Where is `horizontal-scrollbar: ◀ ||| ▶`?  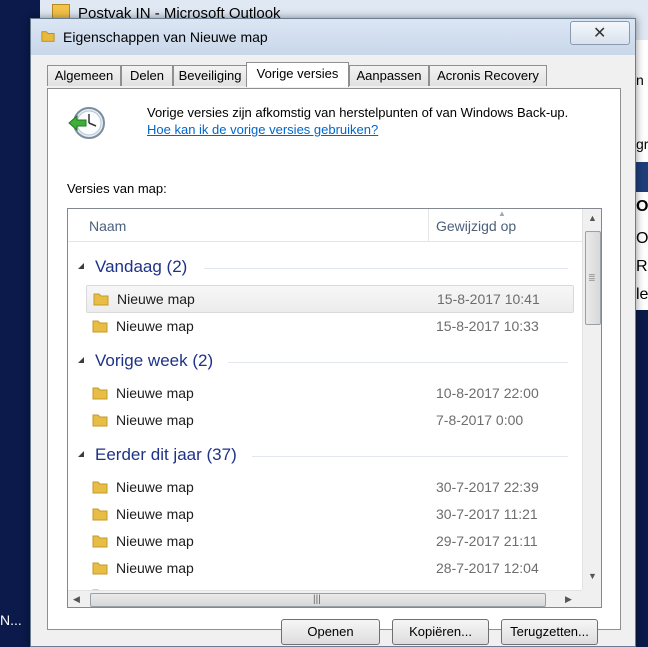 horizontal-scrollbar: ◀ ||| ▶ is located at coordinates (325, 598).